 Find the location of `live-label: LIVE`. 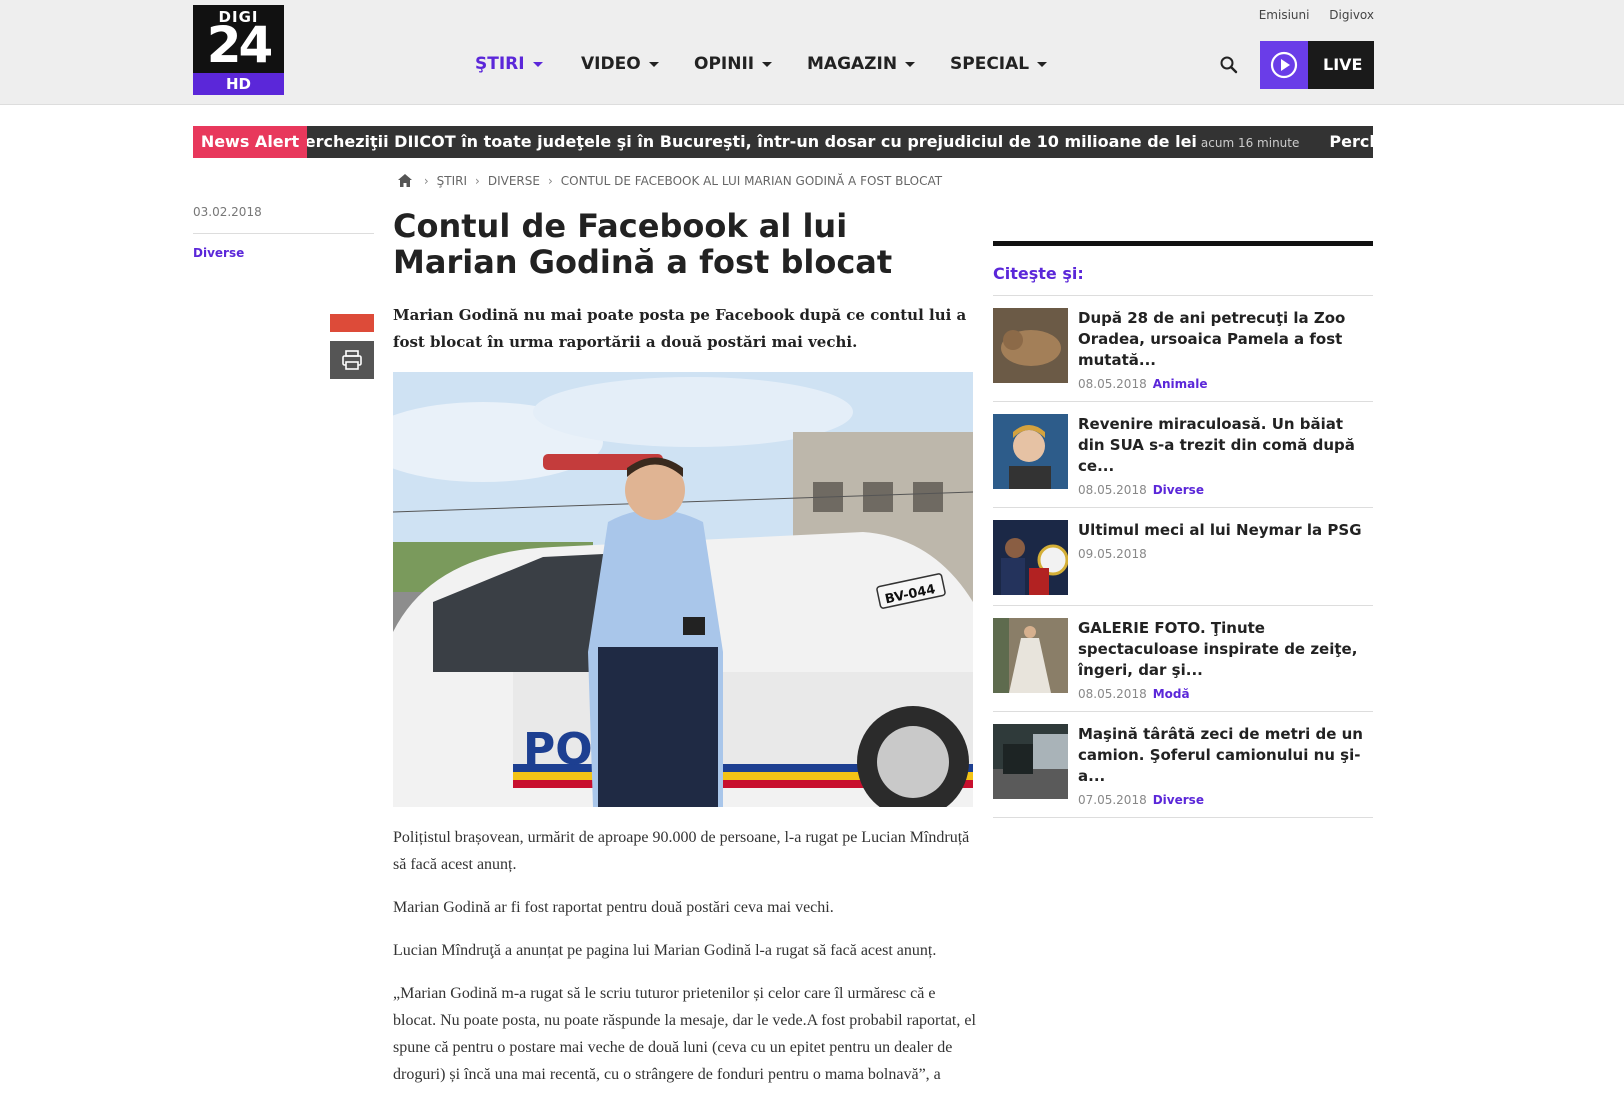

live-label: LIVE is located at coordinates (1343, 64).